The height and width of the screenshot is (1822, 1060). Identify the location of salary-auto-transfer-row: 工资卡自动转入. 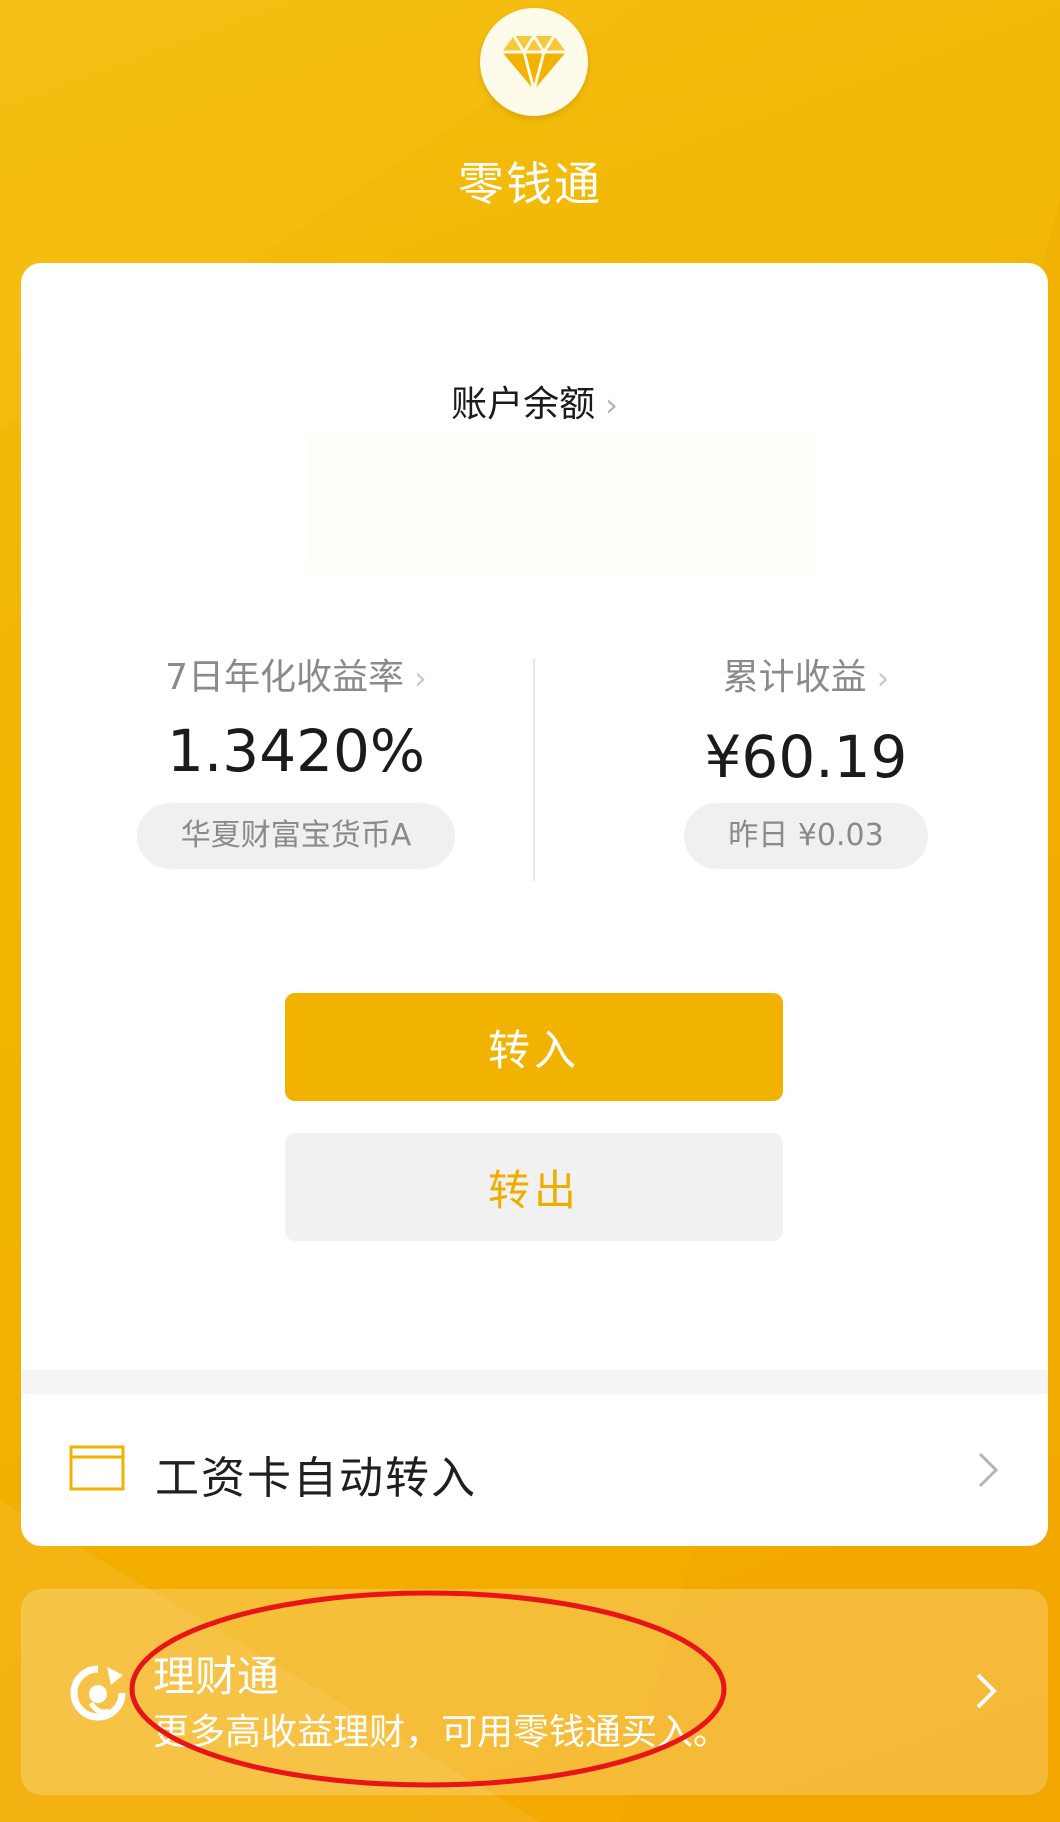
(534, 1470).